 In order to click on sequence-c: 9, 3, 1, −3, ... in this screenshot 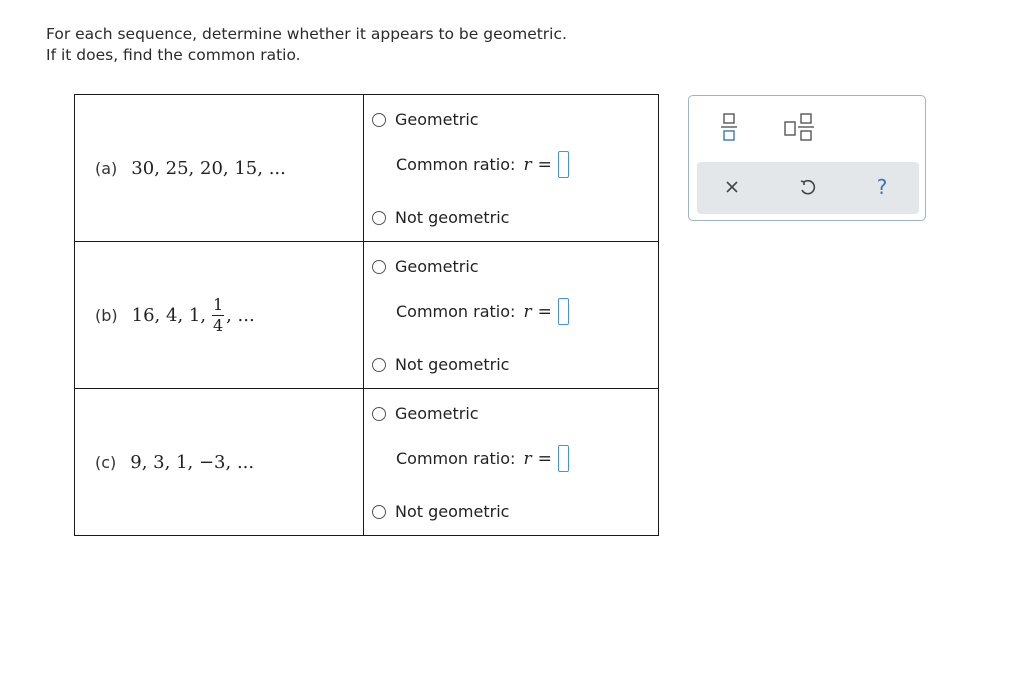, I will do `click(192, 462)`.